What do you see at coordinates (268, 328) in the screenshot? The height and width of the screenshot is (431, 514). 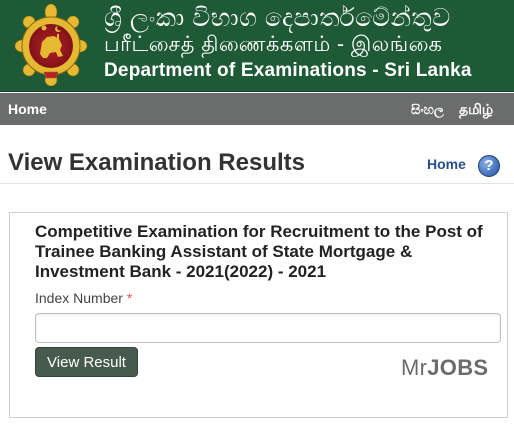 I see `index-number-input` at bounding box center [268, 328].